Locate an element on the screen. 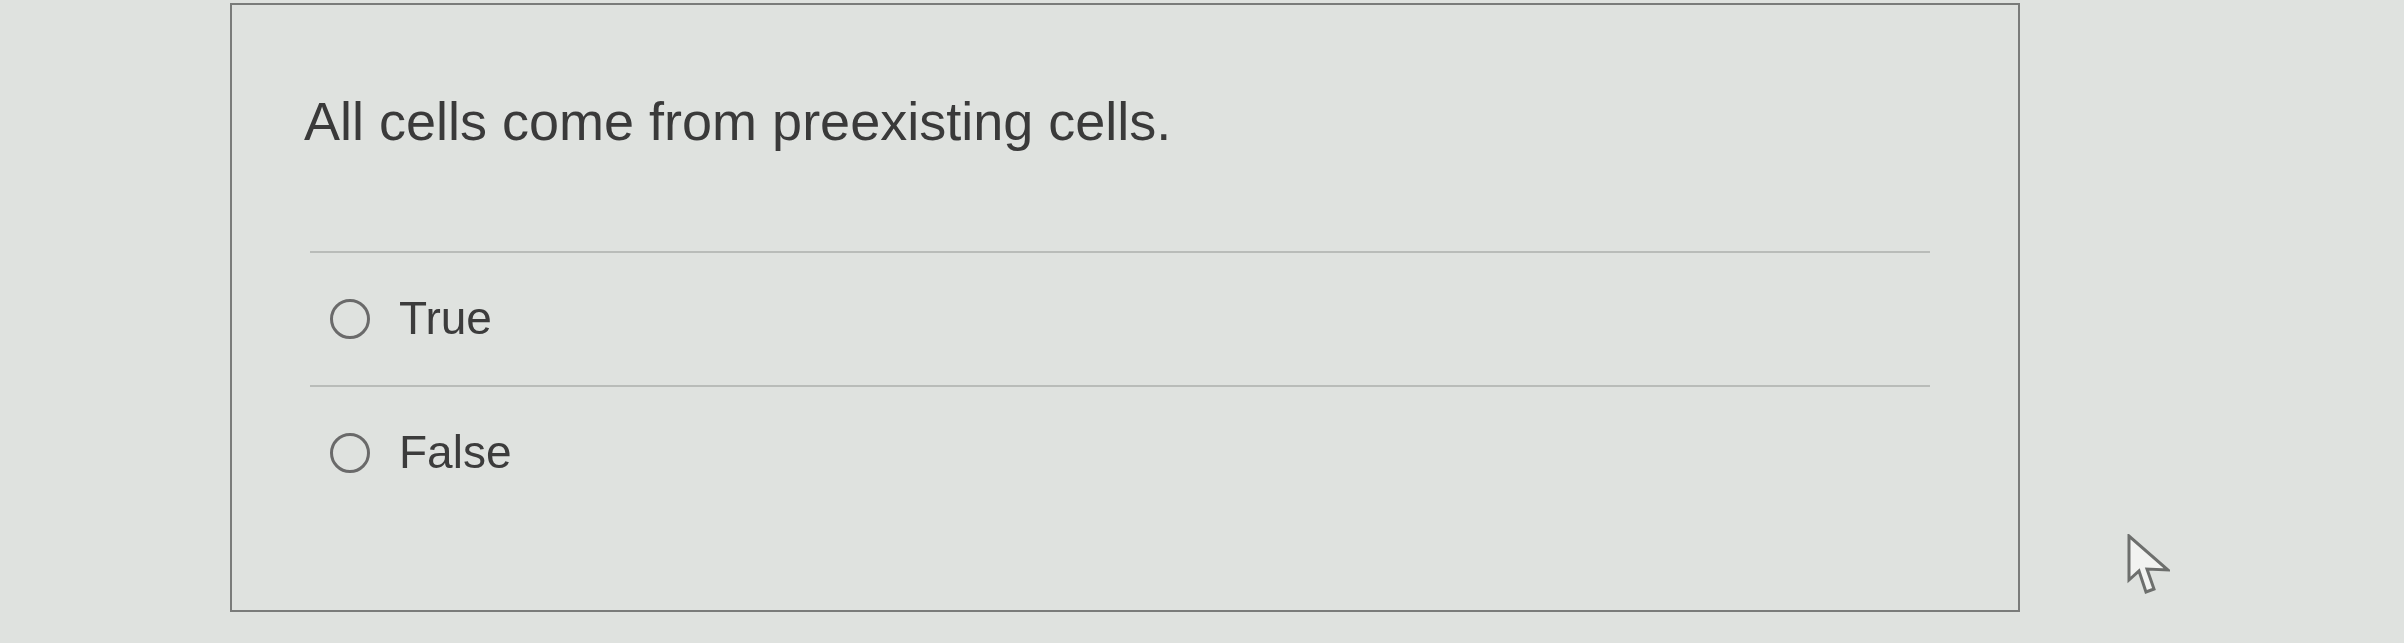 The width and height of the screenshot is (2404, 643). option-label: True is located at coordinates (445, 319).